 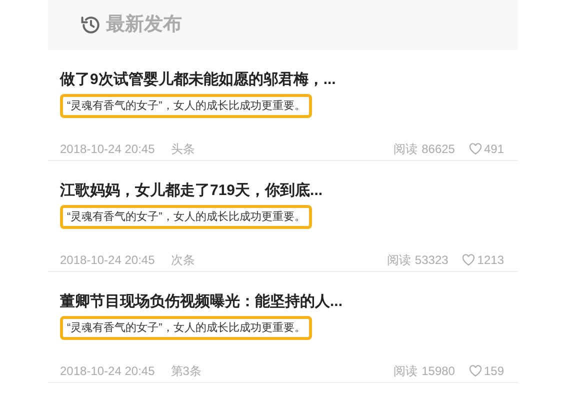 I want to click on read-count: 53323, so click(x=431, y=260).